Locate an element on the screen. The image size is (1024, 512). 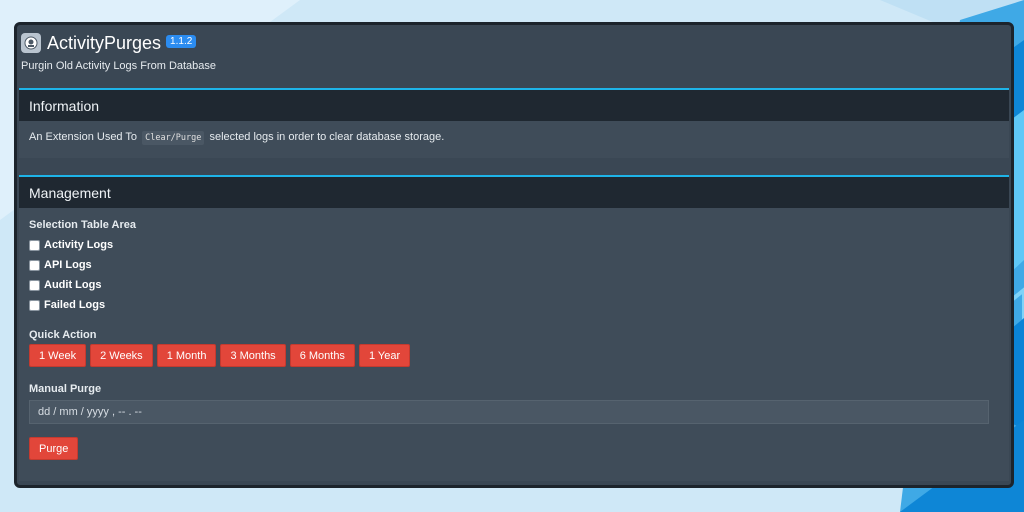
app-header: ActivityPurges 1.1.2 is located at coordinates (109, 43).